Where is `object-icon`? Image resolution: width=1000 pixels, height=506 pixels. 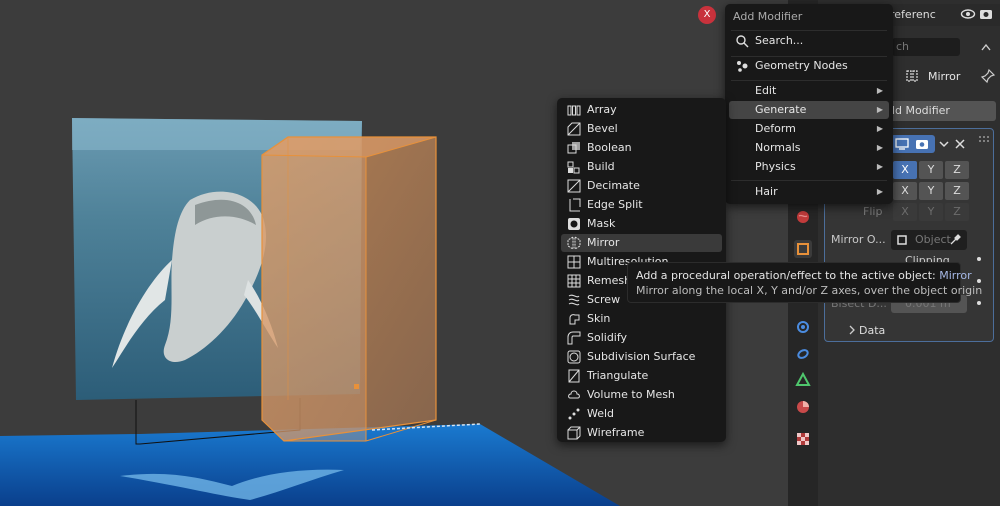
object-icon is located at coordinates (803, 249).